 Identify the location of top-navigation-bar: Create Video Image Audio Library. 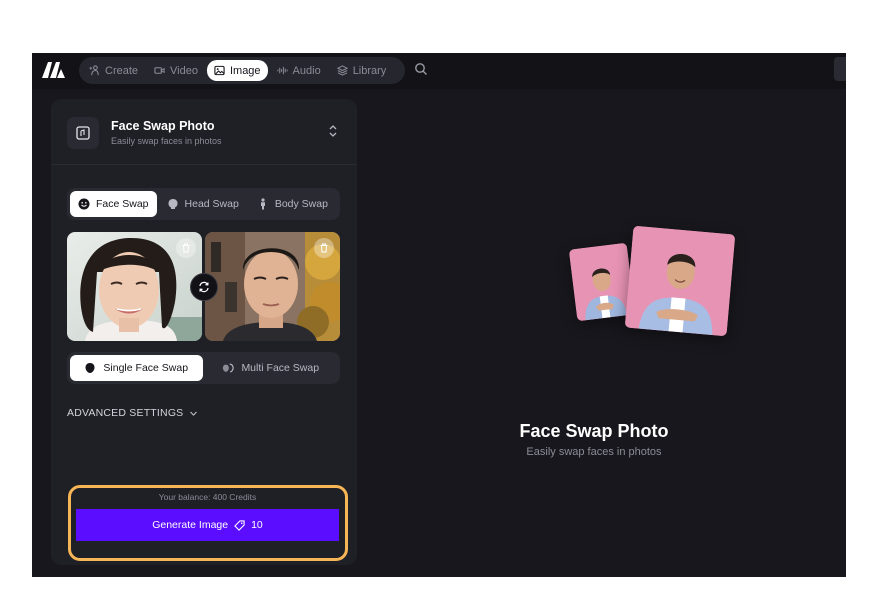
(439, 71).